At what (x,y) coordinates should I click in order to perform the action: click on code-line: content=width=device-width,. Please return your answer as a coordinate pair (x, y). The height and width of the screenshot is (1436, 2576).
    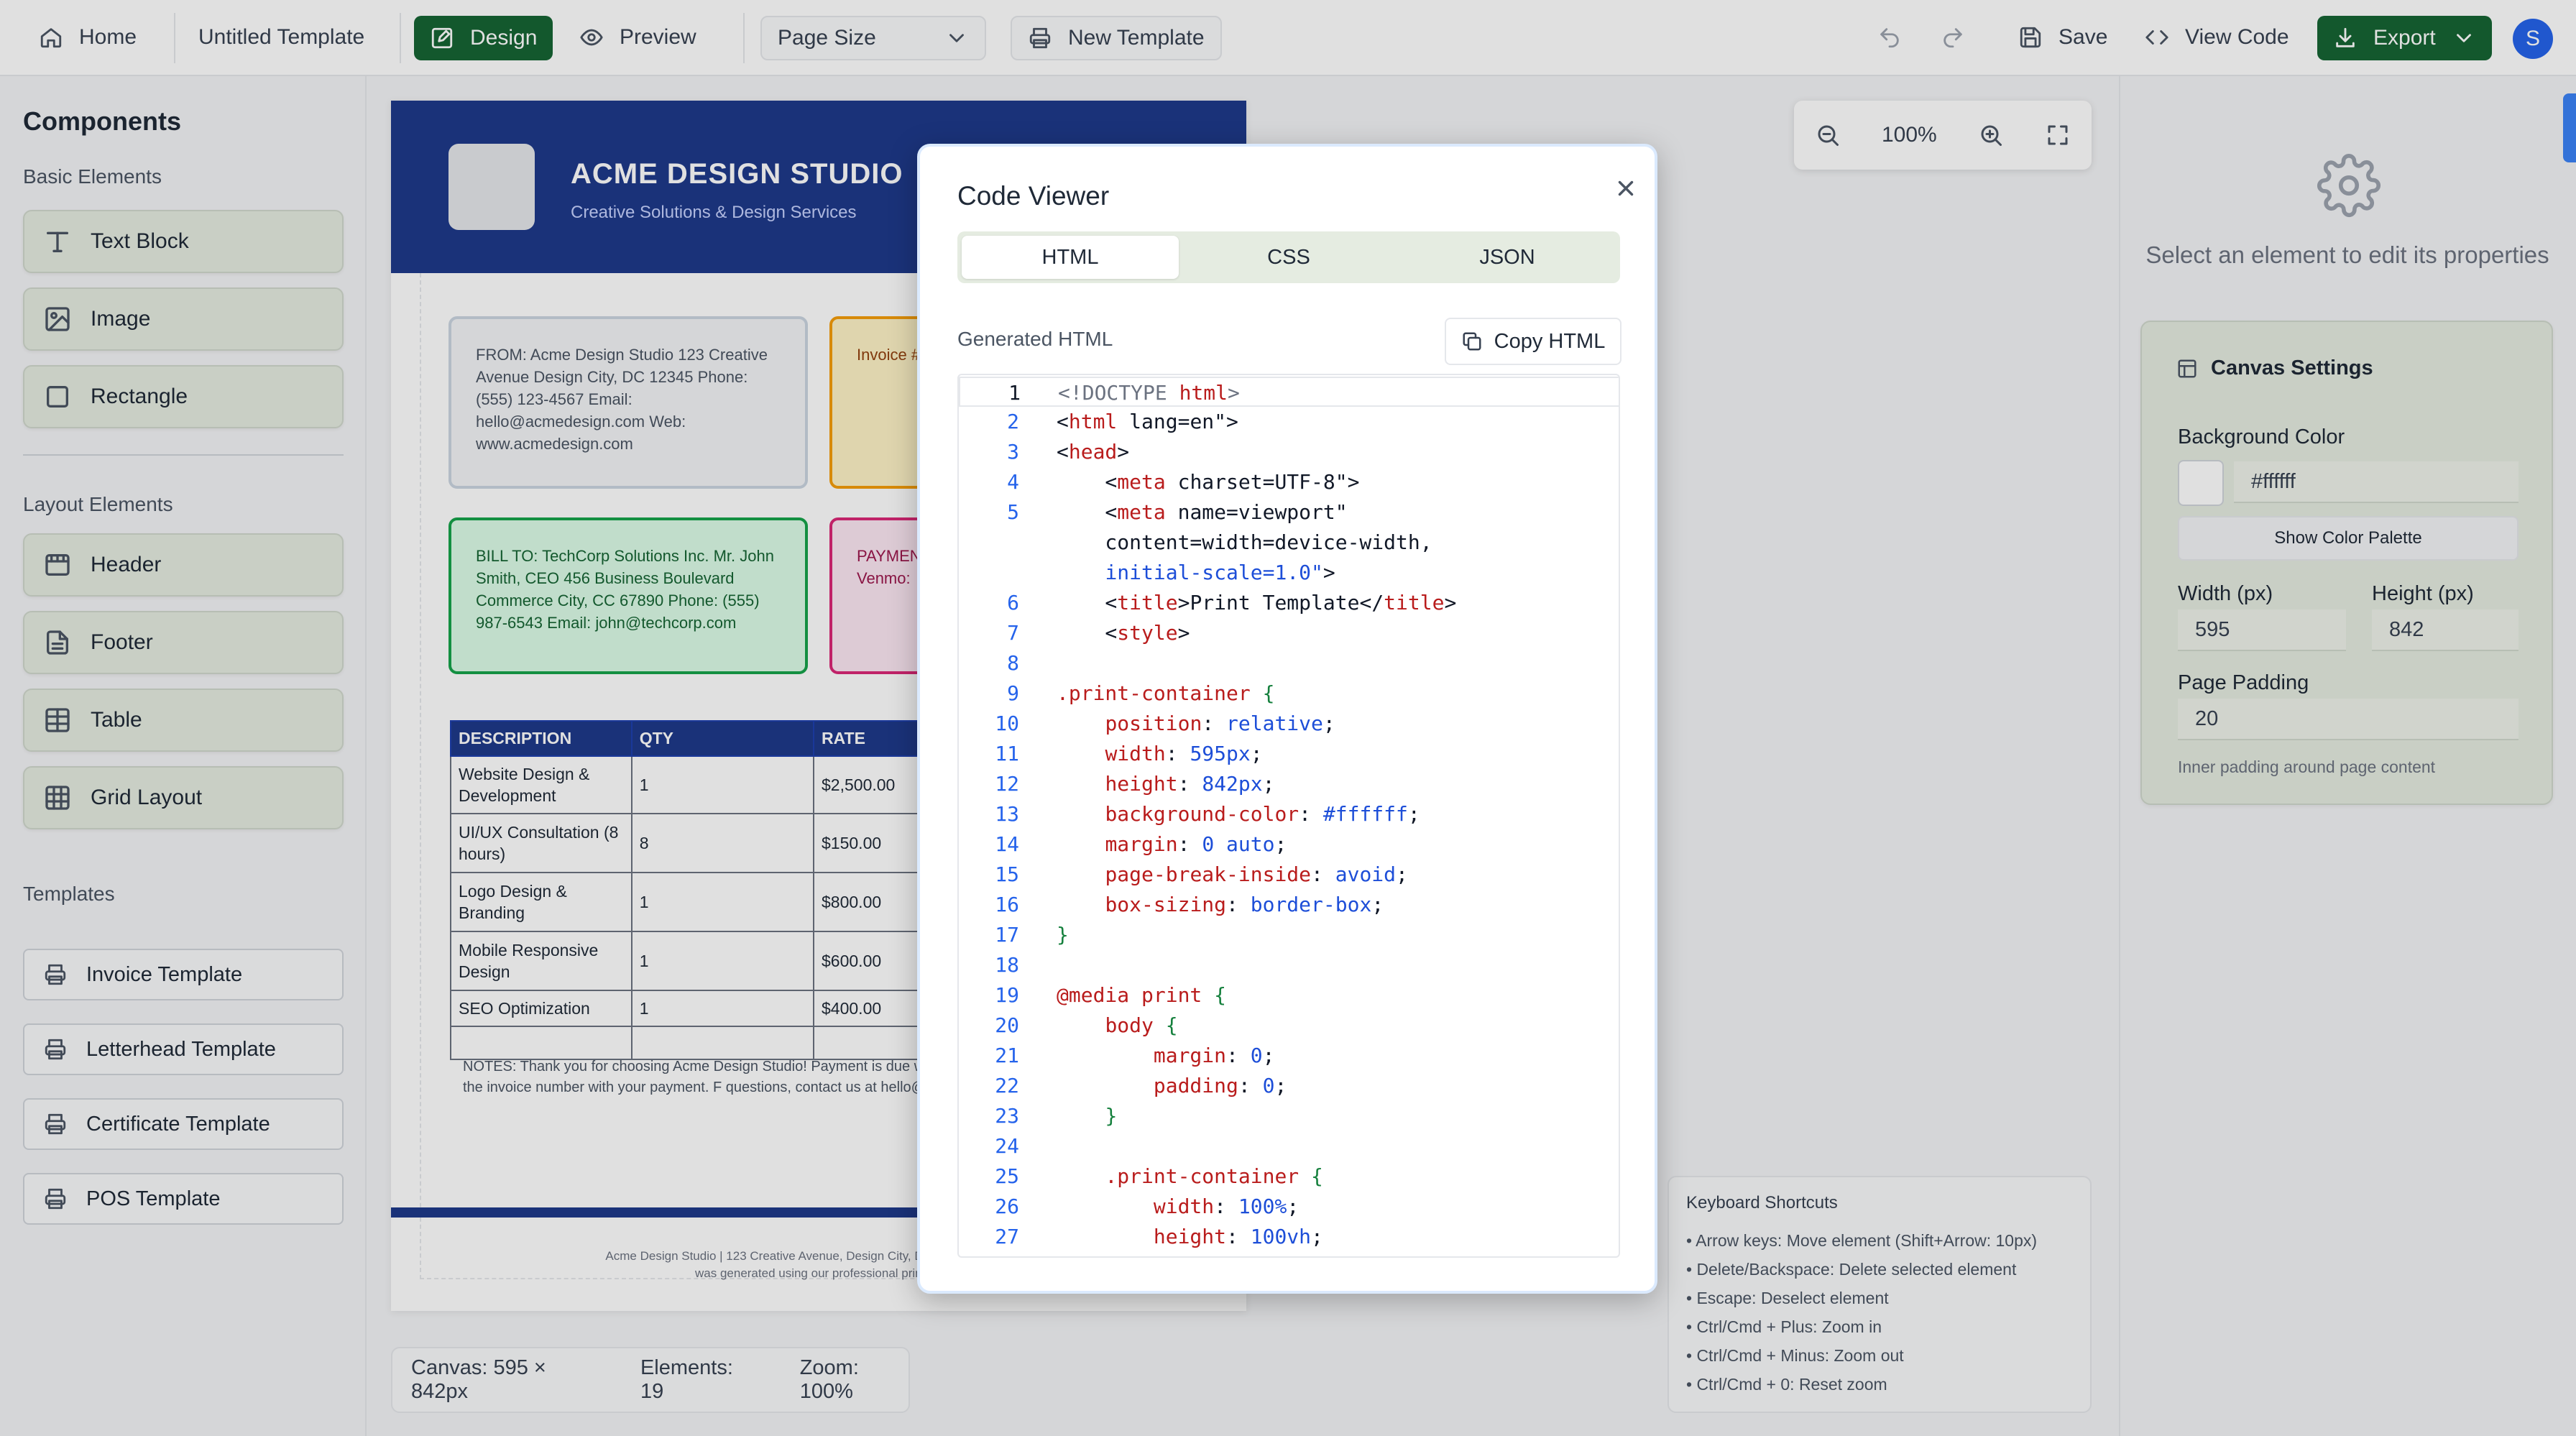
    Looking at the image, I should click on (1289, 543).